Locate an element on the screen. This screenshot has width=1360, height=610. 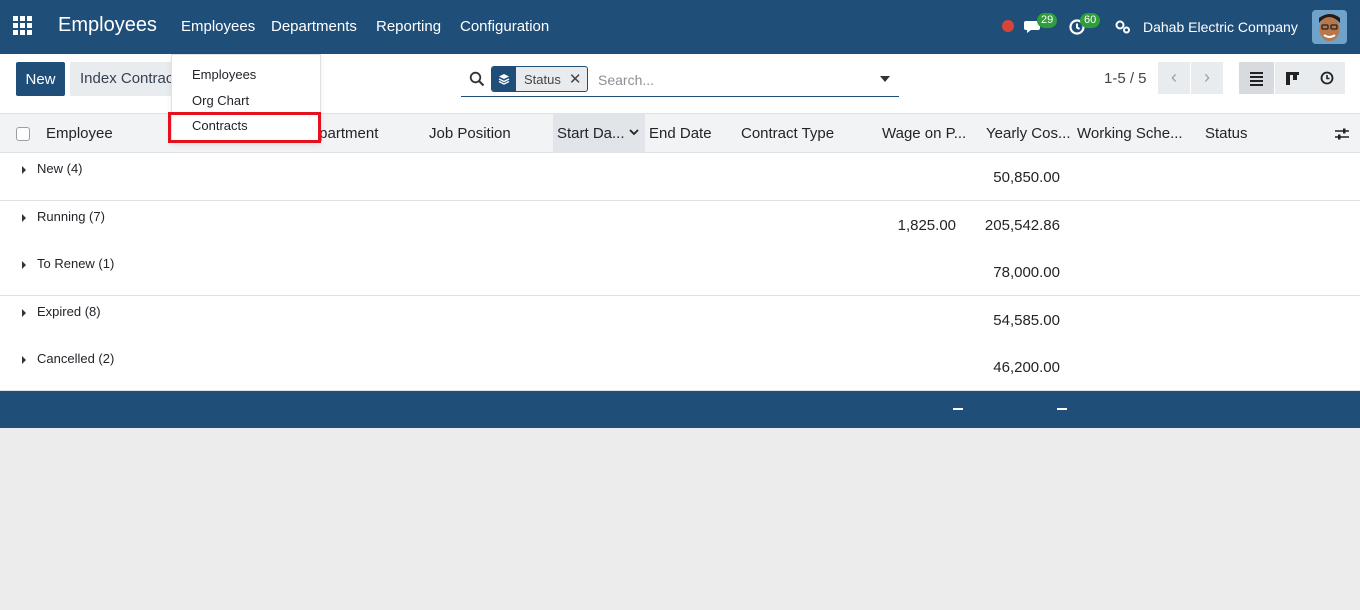
group-row-to-renew: To Renew (1) 78,000.00 is located at coordinates (680, 272).